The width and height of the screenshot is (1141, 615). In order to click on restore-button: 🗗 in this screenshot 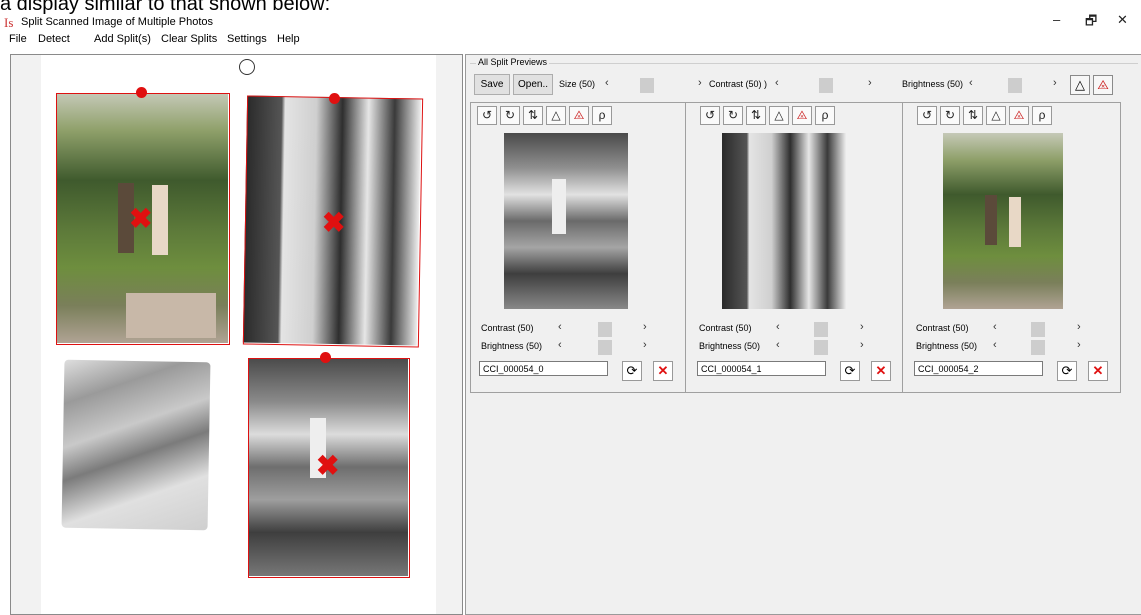, I will do `click(1091, 23)`.